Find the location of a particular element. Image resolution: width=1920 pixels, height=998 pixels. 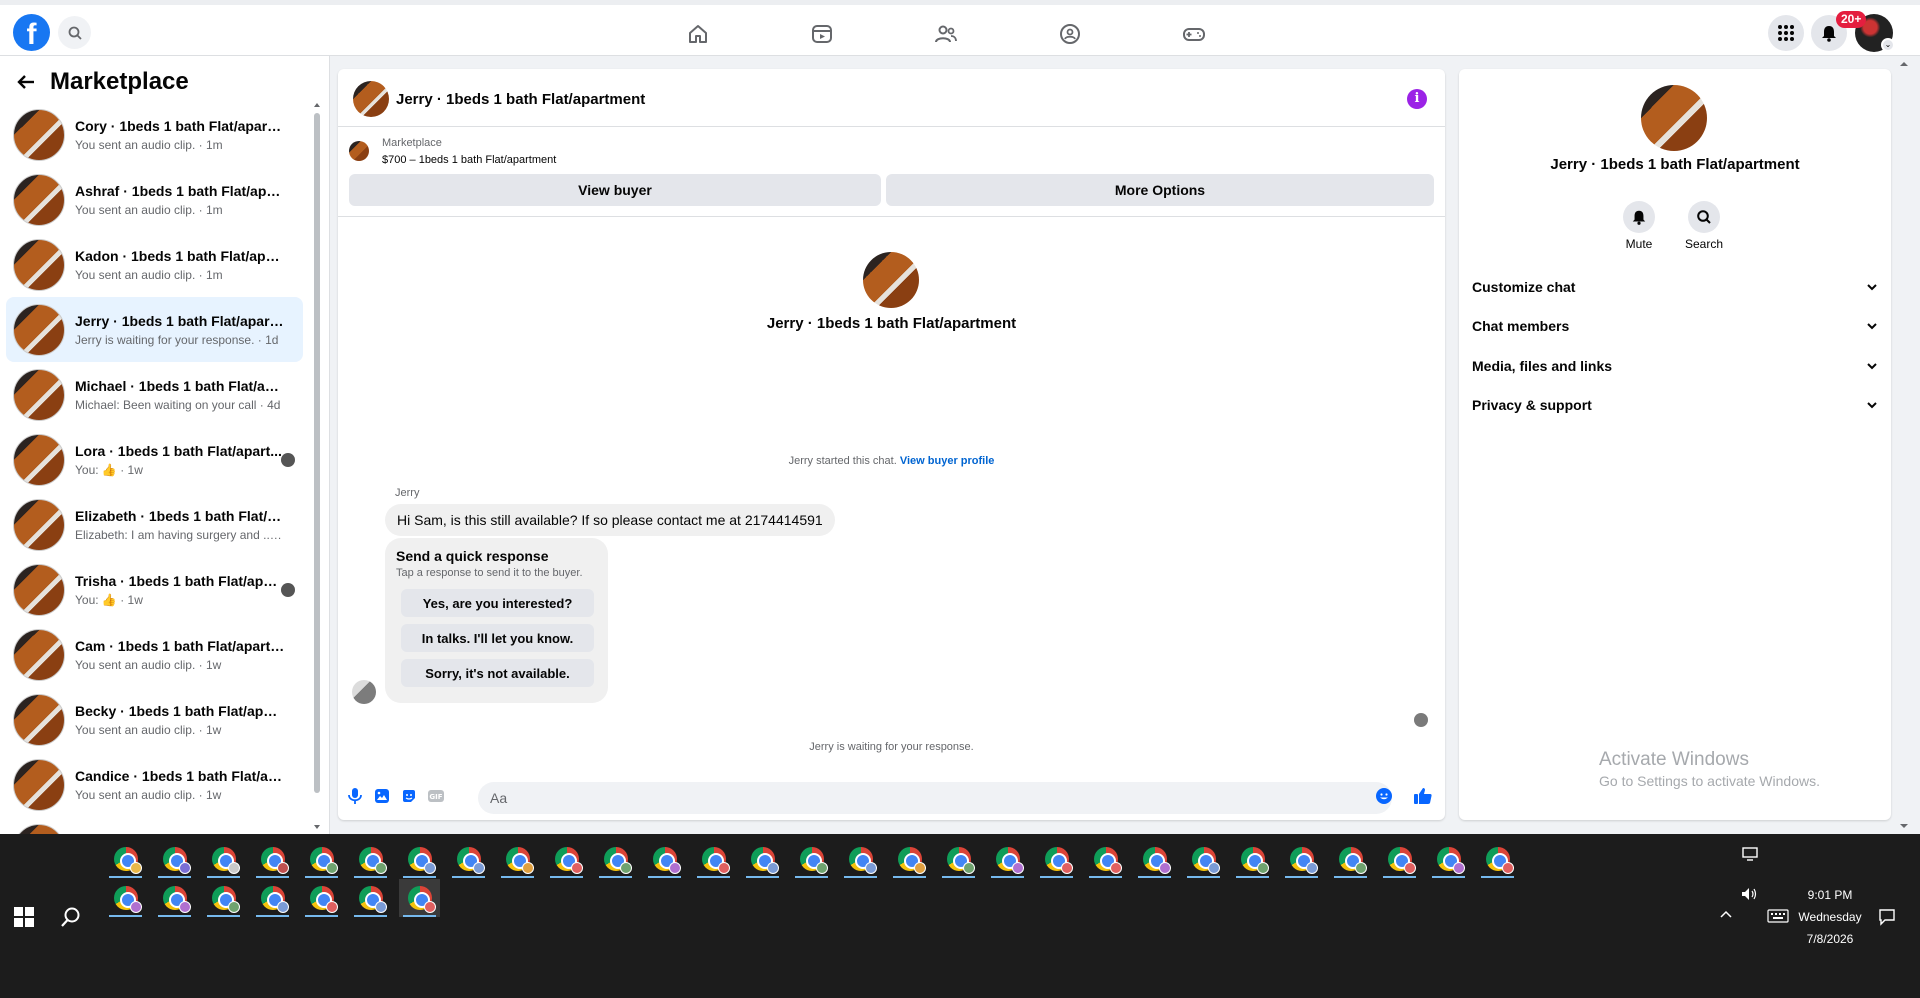

quick-reply-in-talks: In talks. I'll let you know. is located at coordinates (497, 638).